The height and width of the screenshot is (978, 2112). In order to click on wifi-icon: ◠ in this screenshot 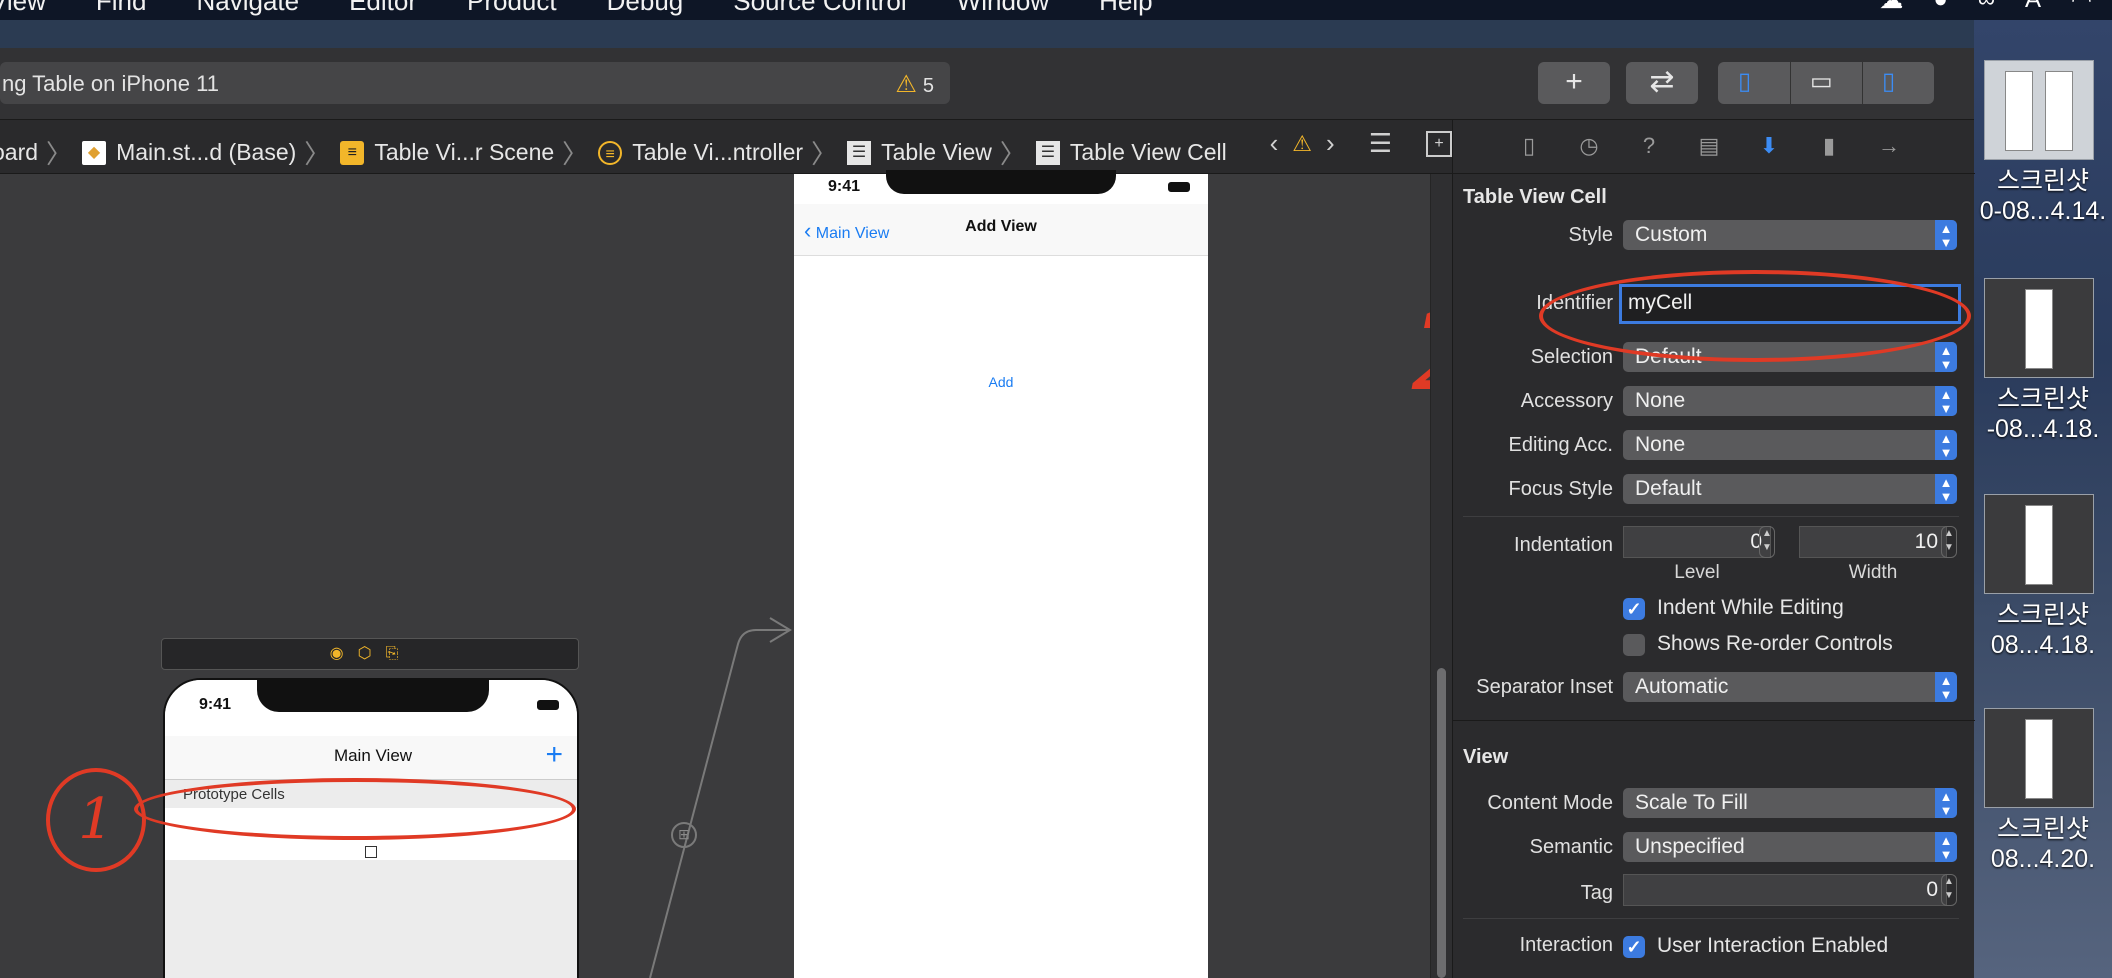, I will do `click(2081, 7)`.